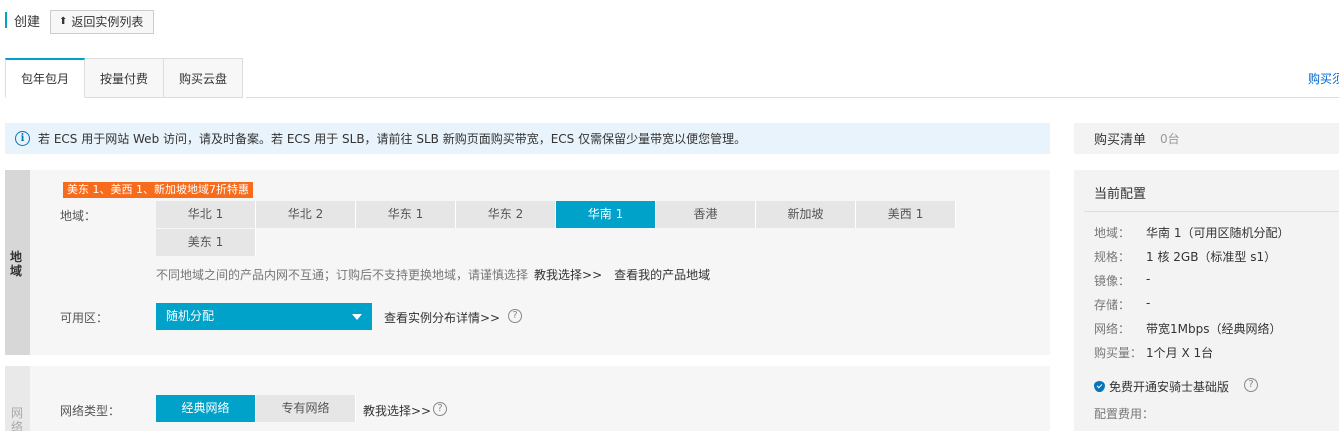 This screenshot has height=431, width=1339. Describe the element at coordinates (45, 78) in the screenshot. I see `tab-subscription: 包年包月` at that location.